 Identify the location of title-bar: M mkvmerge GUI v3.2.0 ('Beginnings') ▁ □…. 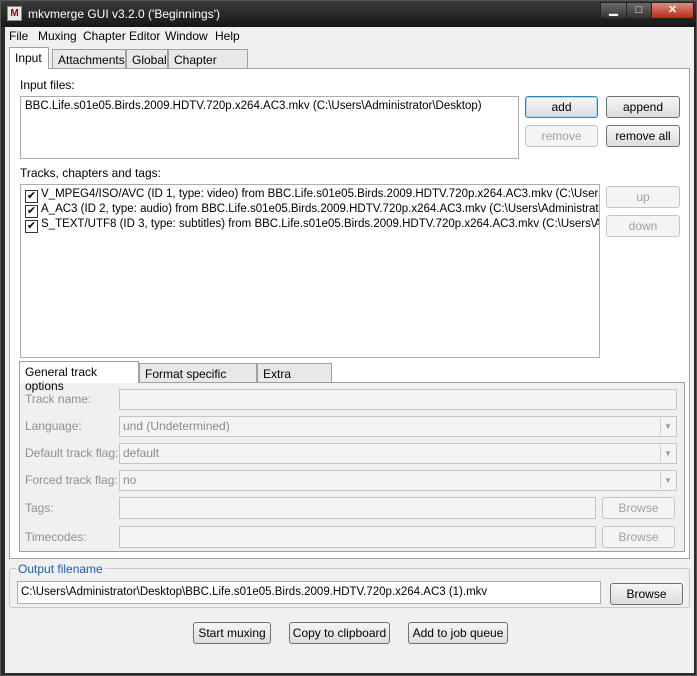
(348, 14).